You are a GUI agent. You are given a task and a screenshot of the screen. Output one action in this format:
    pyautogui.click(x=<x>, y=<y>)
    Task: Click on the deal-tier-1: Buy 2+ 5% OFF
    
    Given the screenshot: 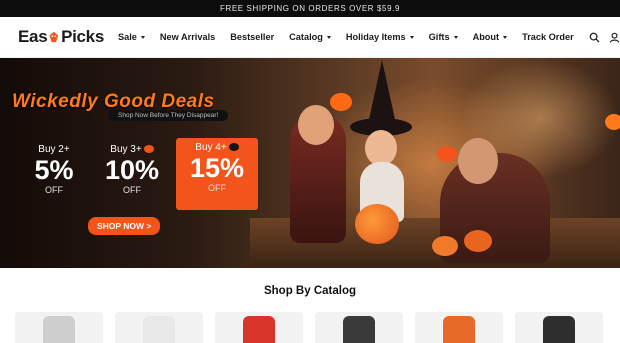 What is the action you would take?
    pyautogui.click(x=54, y=172)
    